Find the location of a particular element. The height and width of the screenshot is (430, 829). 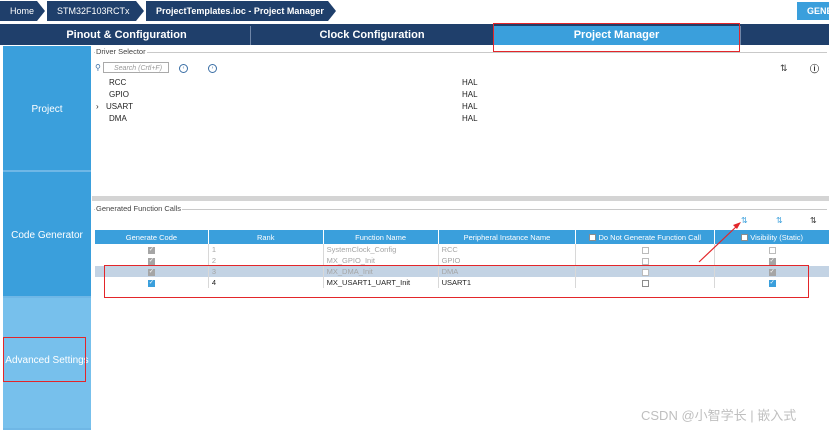

annotation-arrow is located at coordinates (719, 242).